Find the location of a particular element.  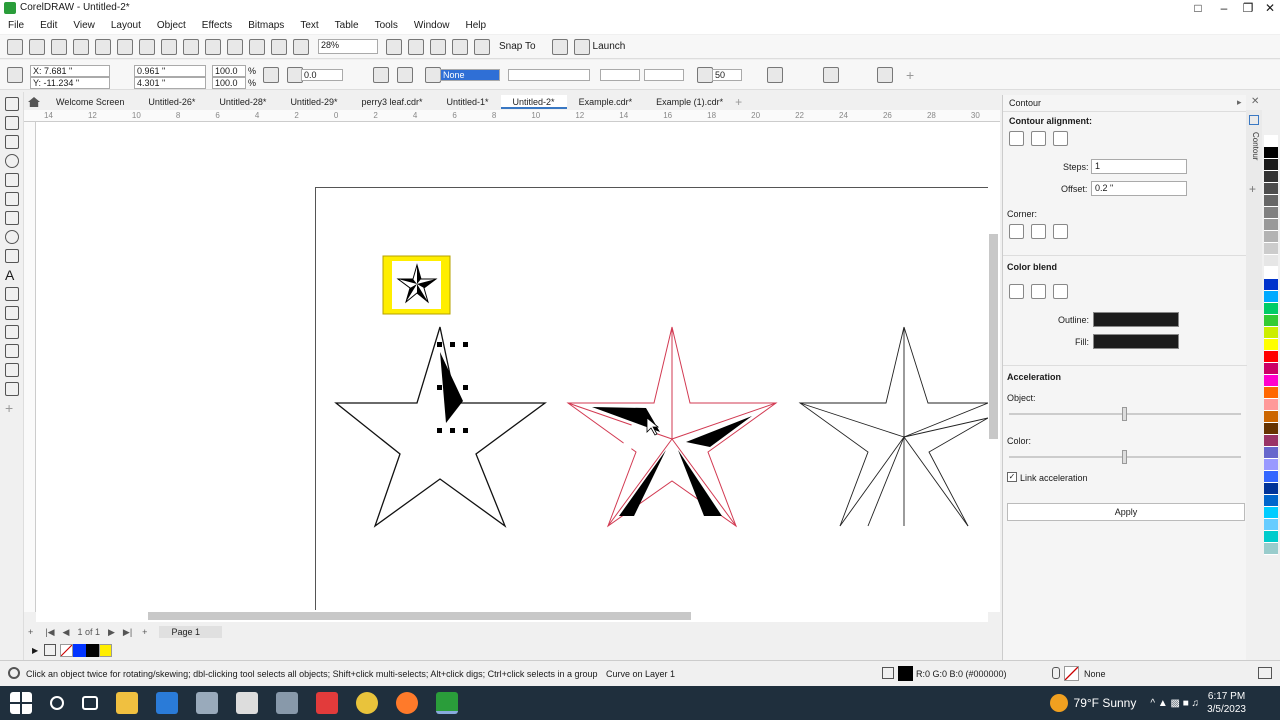

horizontal-scroll-thumb is located at coordinates (419, 616).